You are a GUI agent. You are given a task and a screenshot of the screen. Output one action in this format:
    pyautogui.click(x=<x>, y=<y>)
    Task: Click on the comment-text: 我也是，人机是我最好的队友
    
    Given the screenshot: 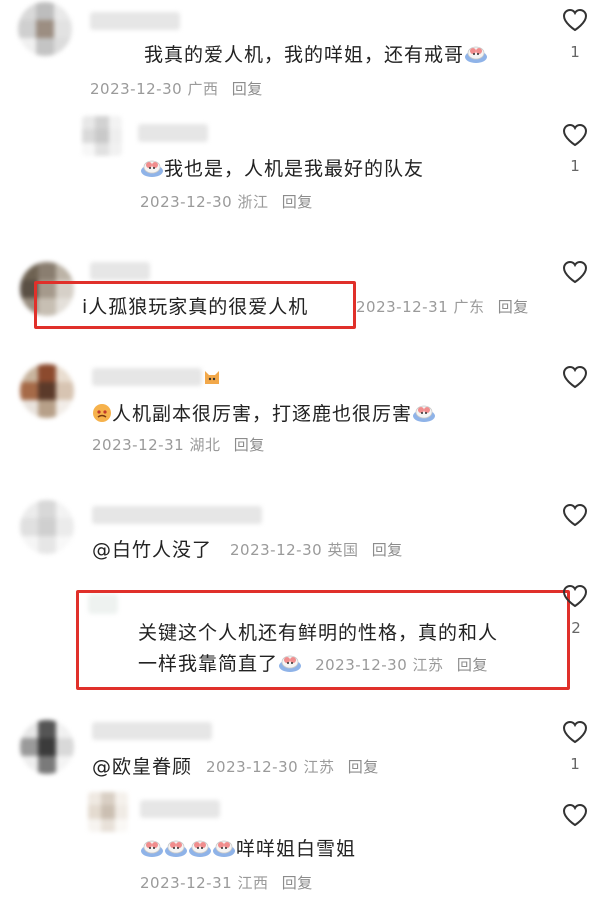 What is the action you would take?
    pyautogui.click(x=282, y=167)
    